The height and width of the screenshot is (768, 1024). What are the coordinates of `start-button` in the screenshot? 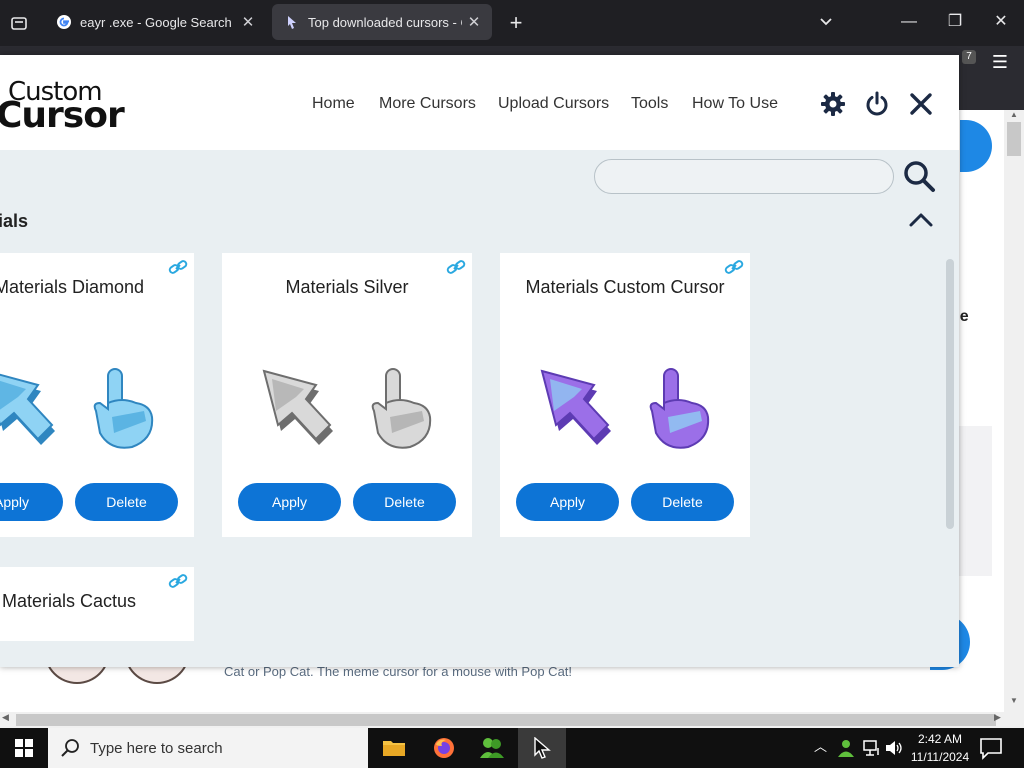 It's located at (24, 748).